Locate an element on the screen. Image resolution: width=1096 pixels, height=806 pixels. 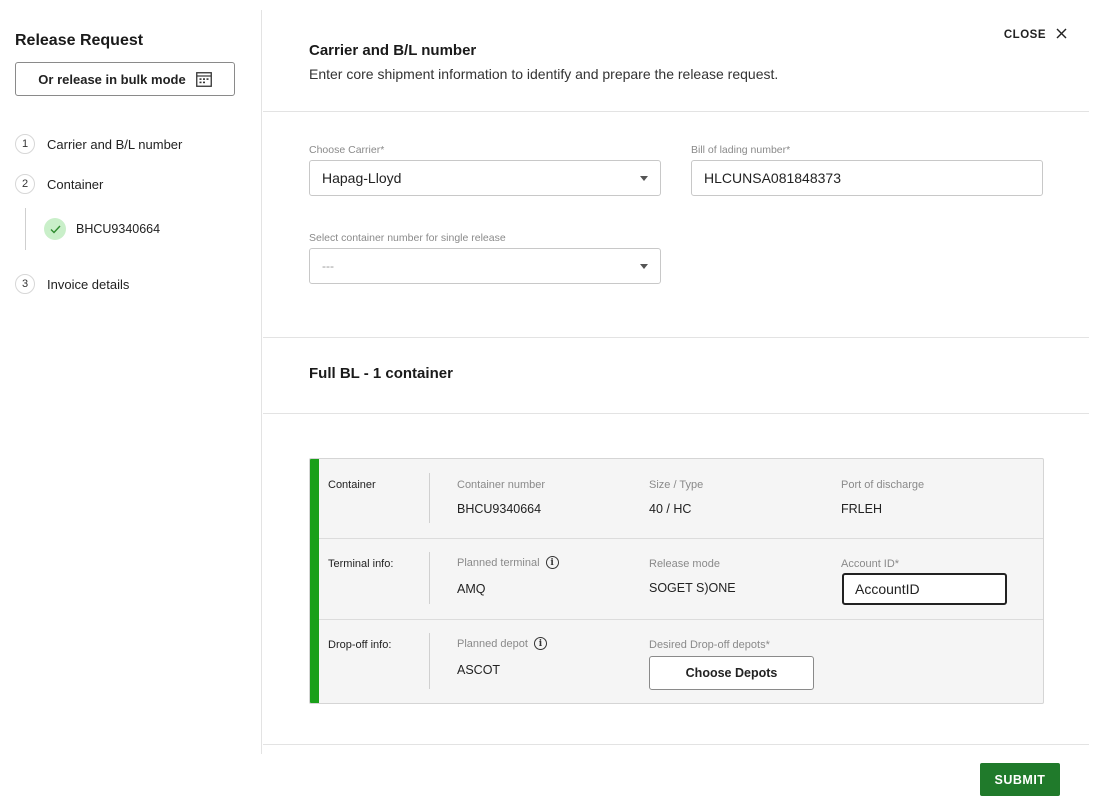
container-row-label: Container is located at coordinates (352, 485).